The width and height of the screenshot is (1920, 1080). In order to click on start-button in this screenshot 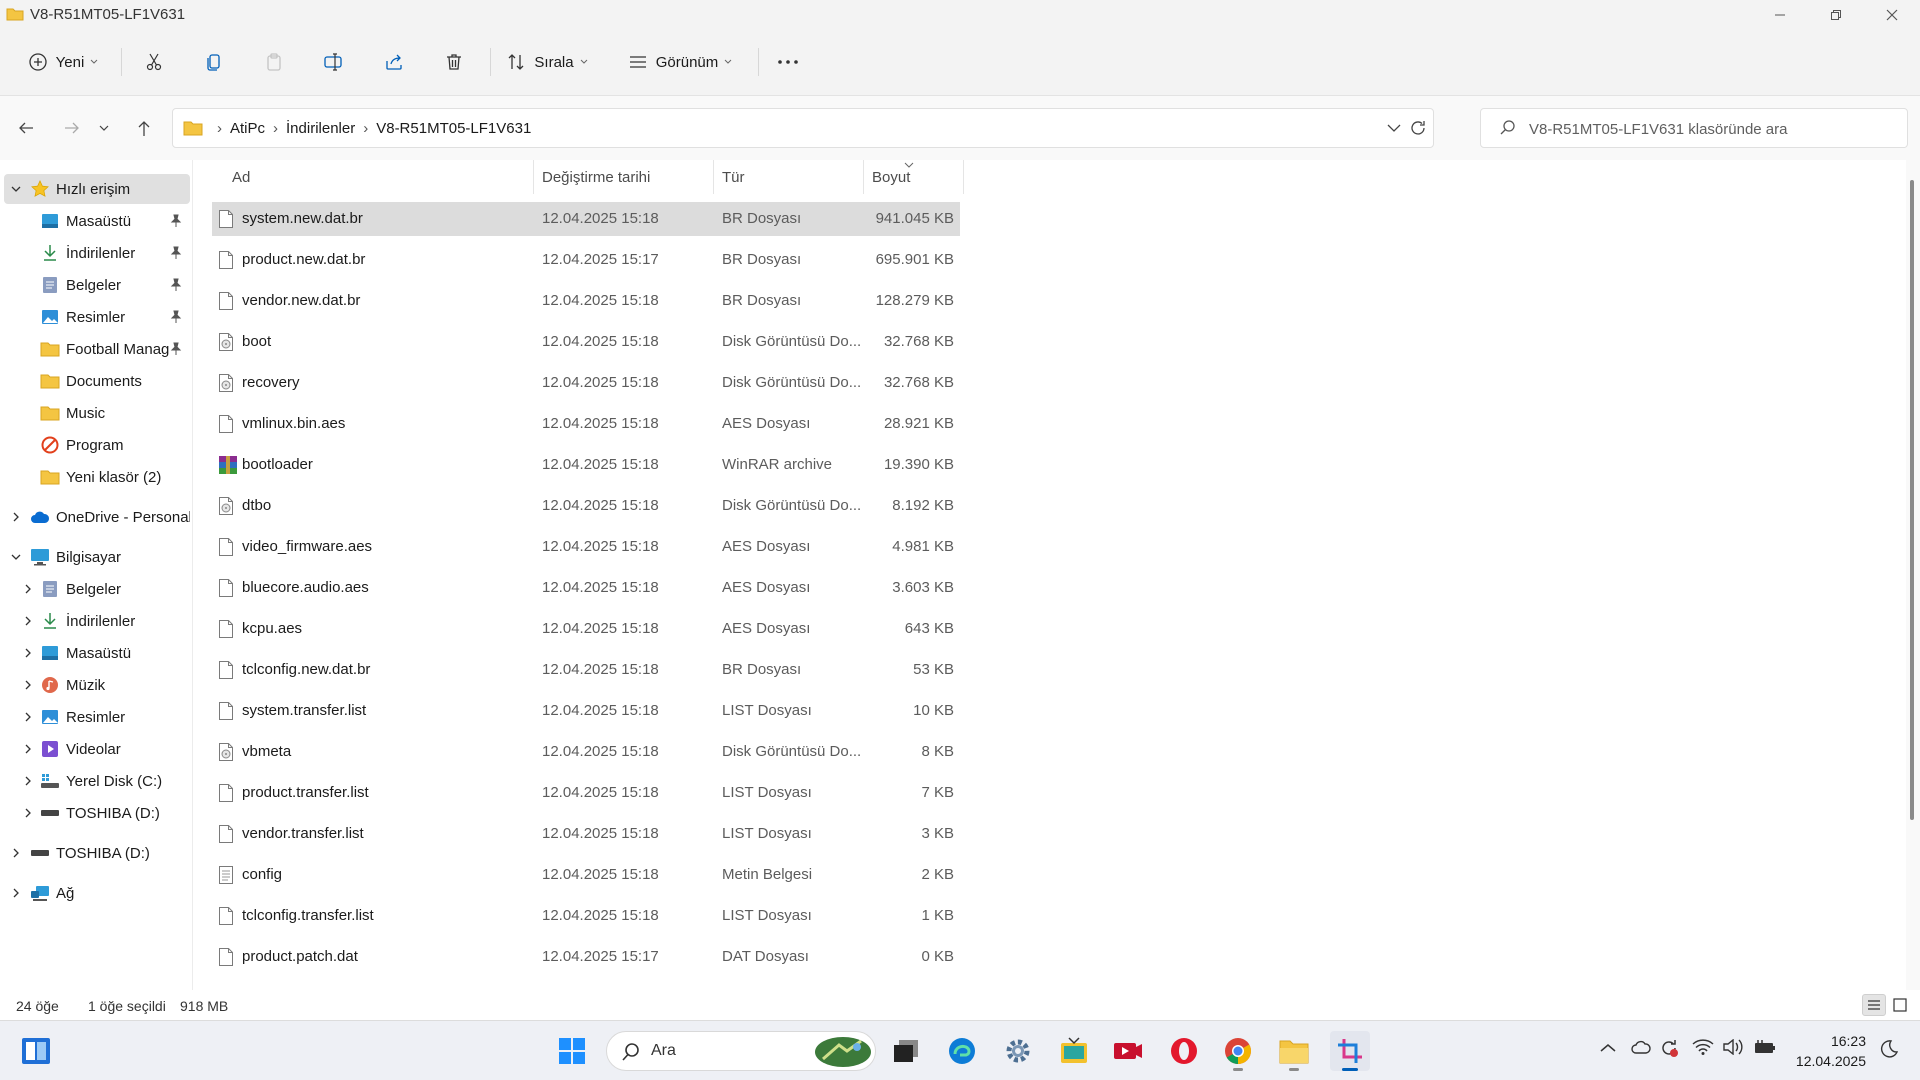, I will do `click(572, 1051)`.